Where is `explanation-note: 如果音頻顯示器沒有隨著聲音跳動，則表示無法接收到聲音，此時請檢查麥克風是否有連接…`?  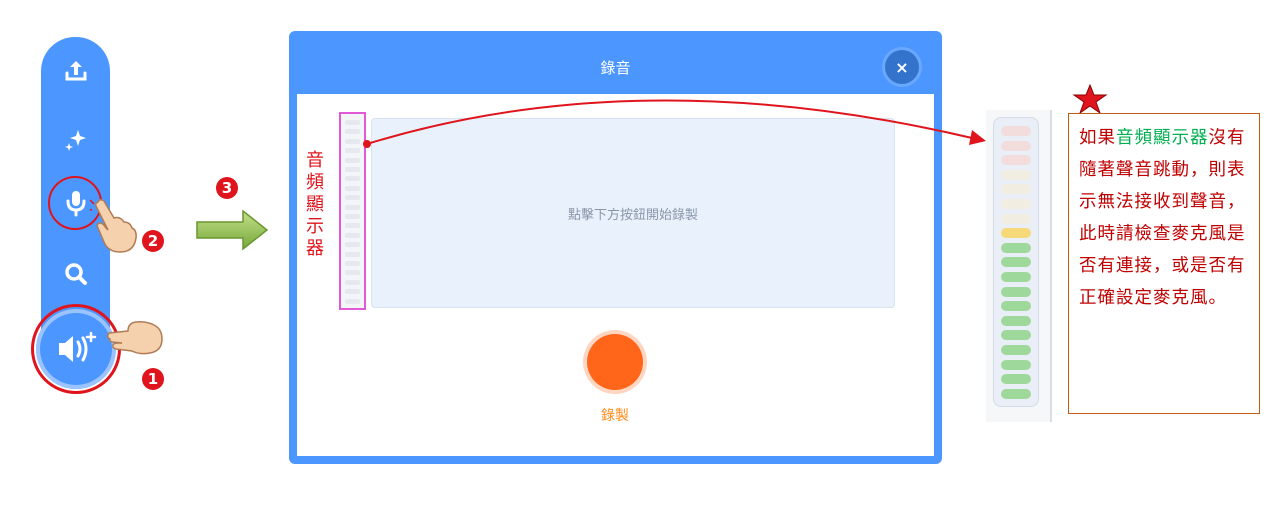
explanation-note: 如果音頻顯示器沒有隨著聲音跳動，則表示無法接收到聲音，此時請檢查麥克風是否有連接… is located at coordinates (1164, 263).